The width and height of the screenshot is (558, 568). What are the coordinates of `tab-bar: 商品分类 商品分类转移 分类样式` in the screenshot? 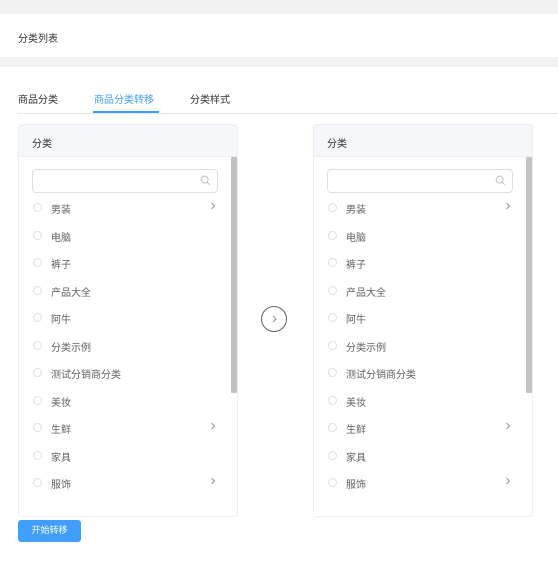 It's located at (288, 101).